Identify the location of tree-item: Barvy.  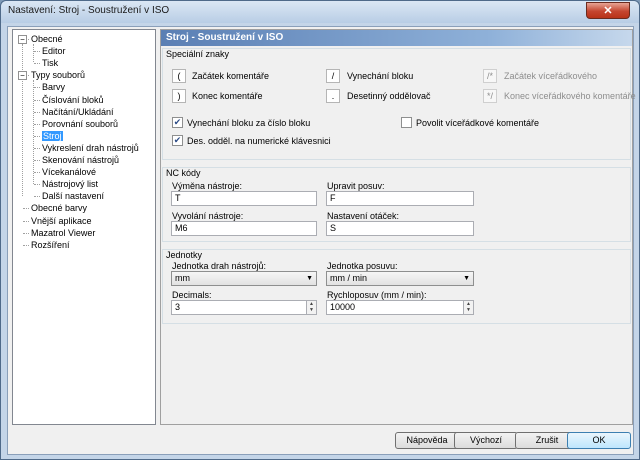
(53, 87).